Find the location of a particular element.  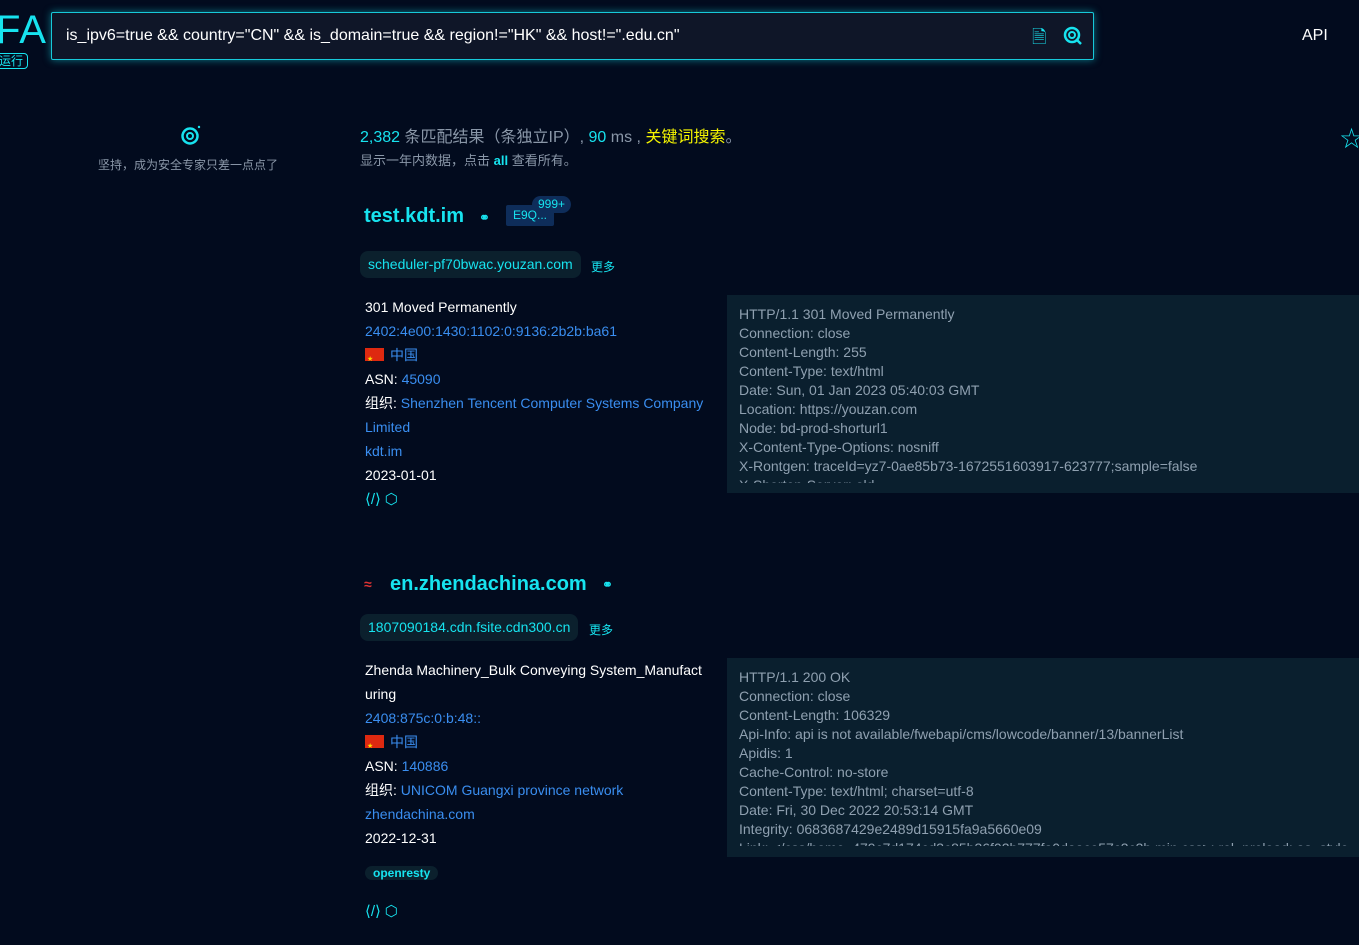

query-time: 90 is located at coordinates (597, 137).